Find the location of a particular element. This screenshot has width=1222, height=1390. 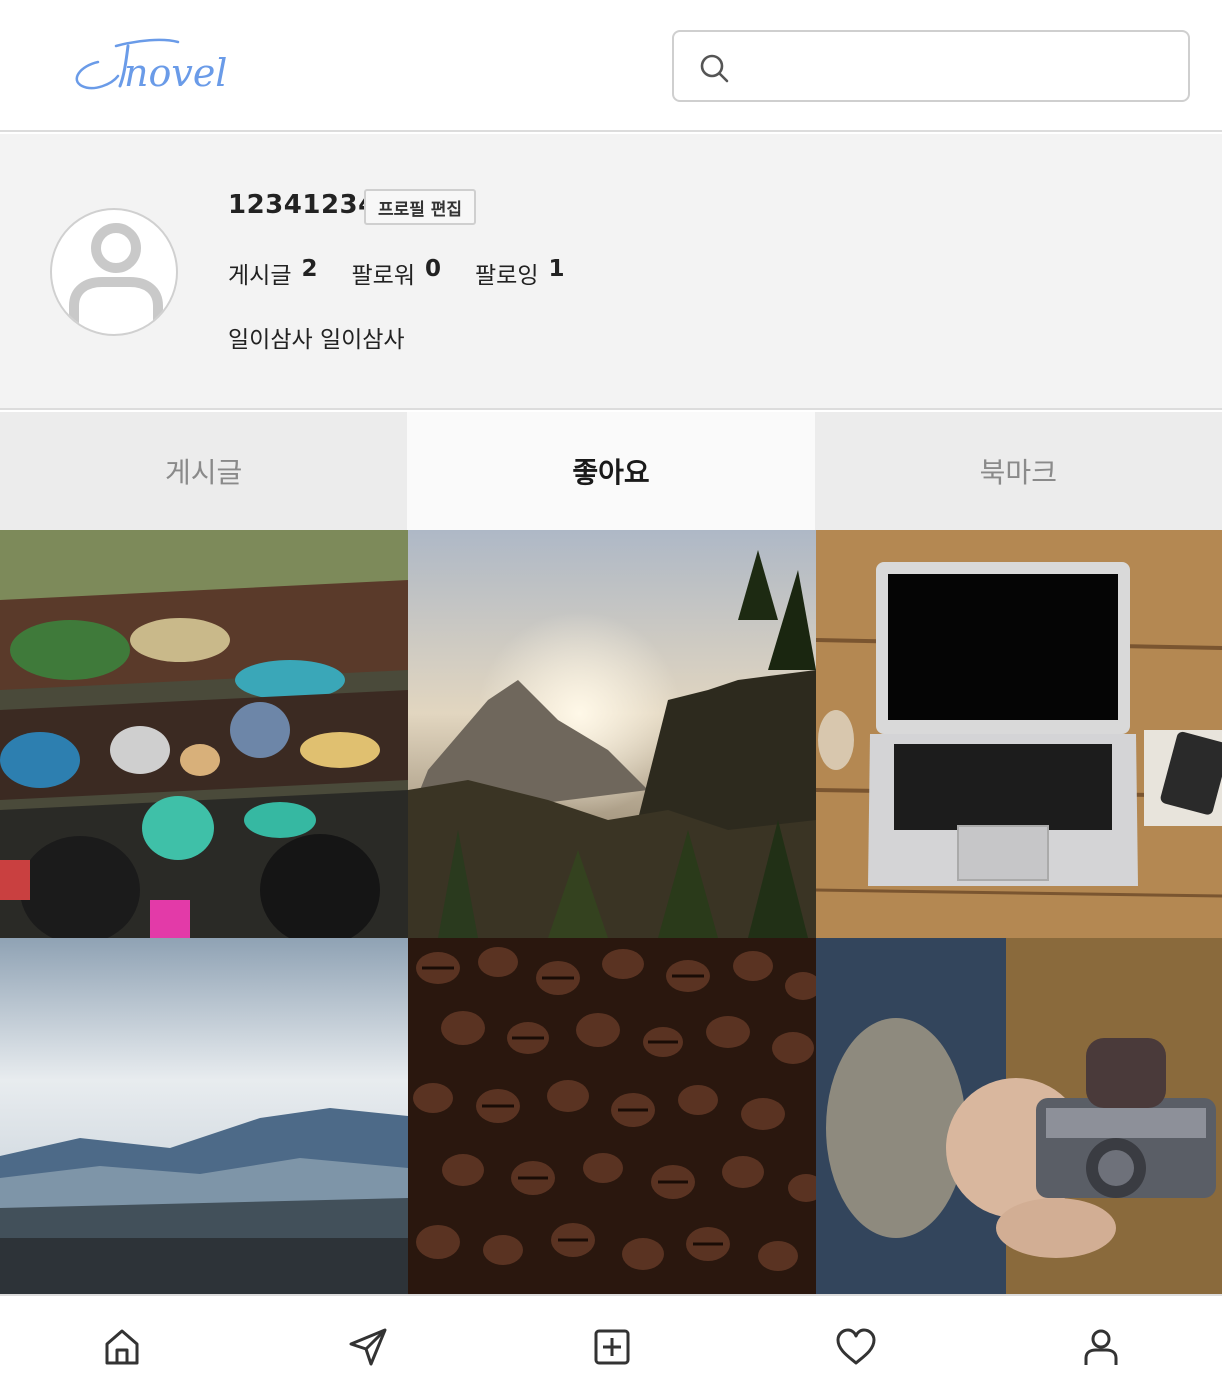

nav-home is located at coordinates (122, 1347).